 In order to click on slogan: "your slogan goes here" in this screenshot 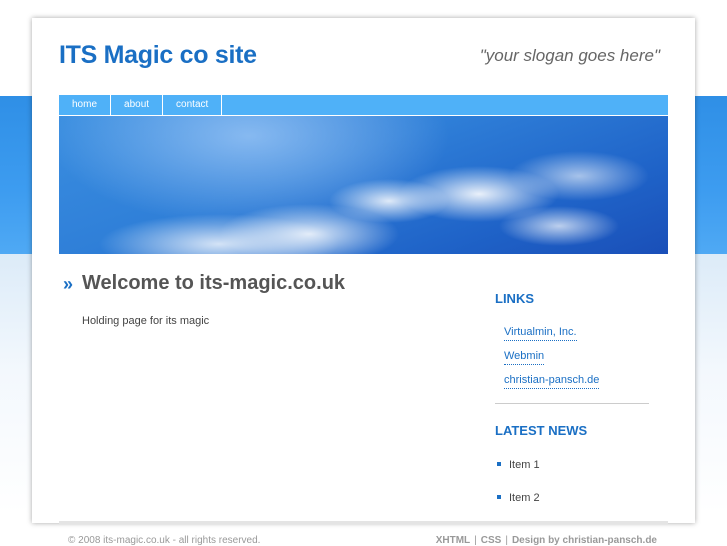, I will do `click(569, 55)`.